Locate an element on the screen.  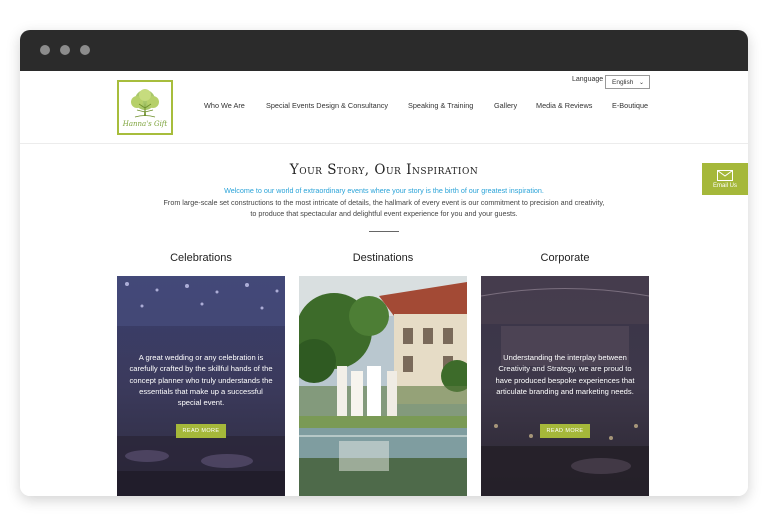
section-divider is located at coordinates (384, 231).